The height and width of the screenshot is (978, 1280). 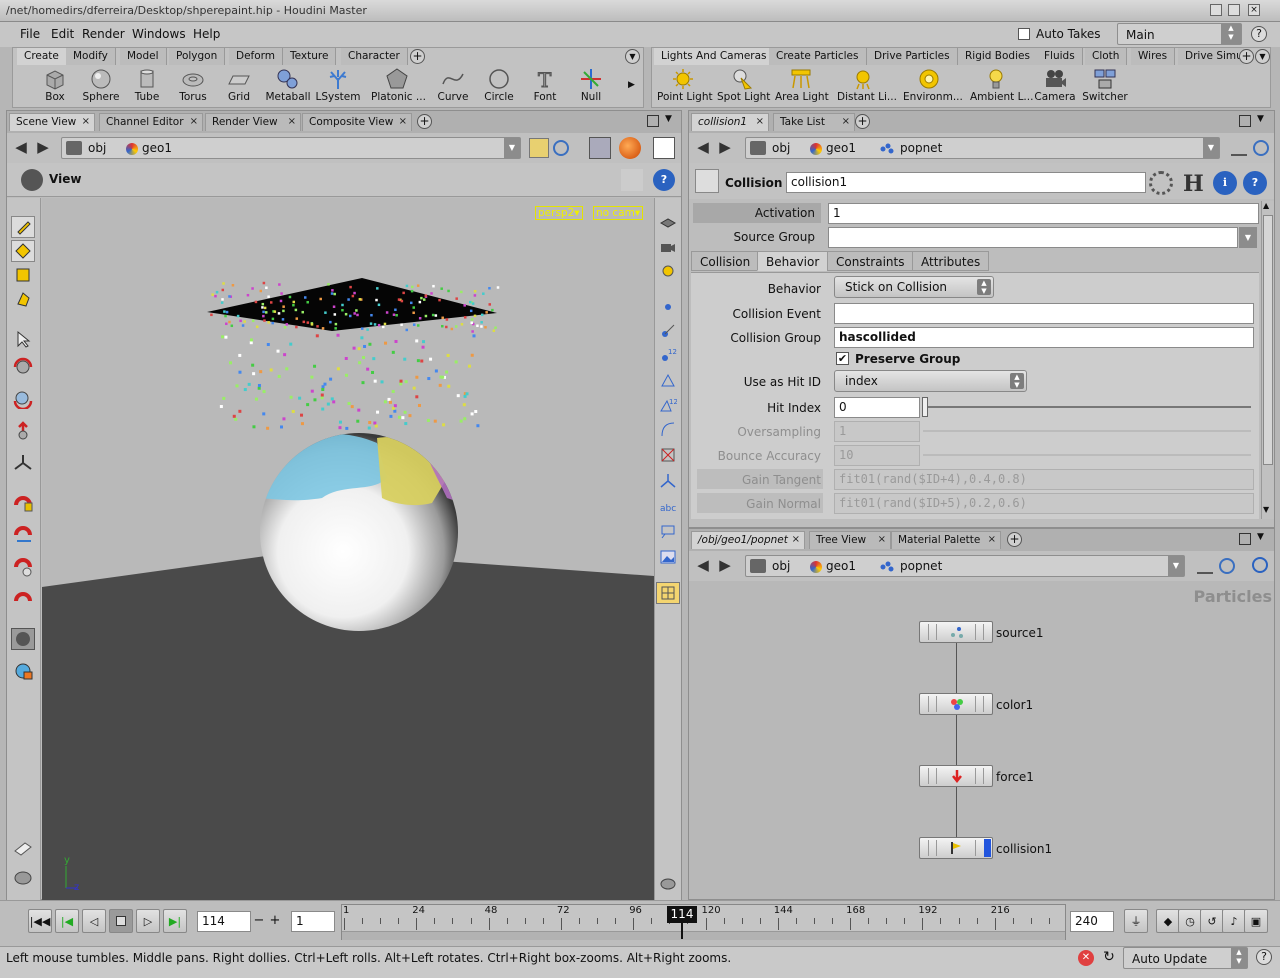 What do you see at coordinates (1268, 340) in the screenshot?
I see `scroll-thumb` at bounding box center [1268, 340].